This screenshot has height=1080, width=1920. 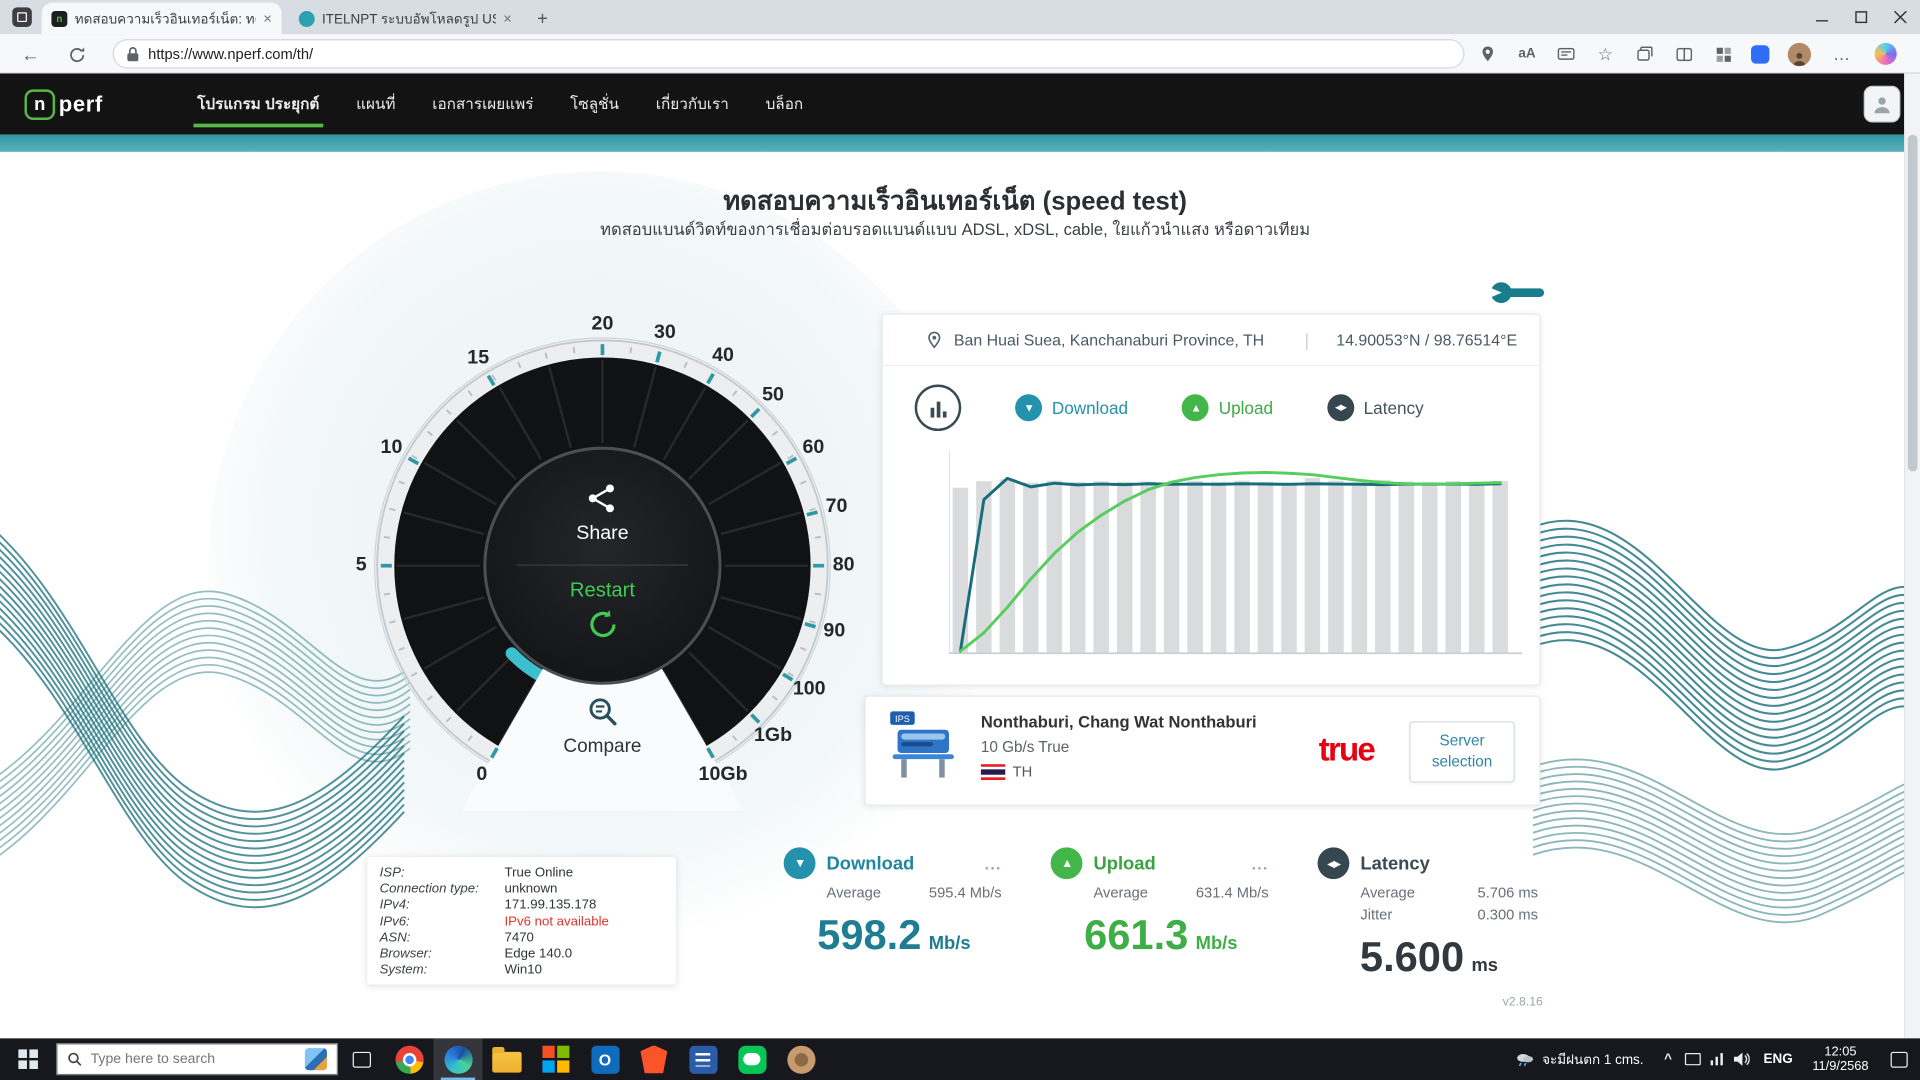 I want to click on browser-tab-itelnpt: ITELNPT ระบบอัพโหลดรูป USO inver... ×, so click(x=405, y=18).